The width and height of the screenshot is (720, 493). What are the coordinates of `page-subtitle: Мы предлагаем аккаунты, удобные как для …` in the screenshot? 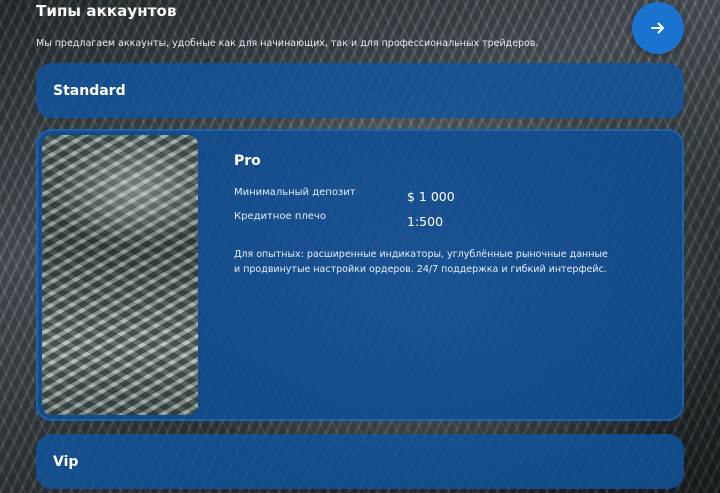 It's located at (287, 43).